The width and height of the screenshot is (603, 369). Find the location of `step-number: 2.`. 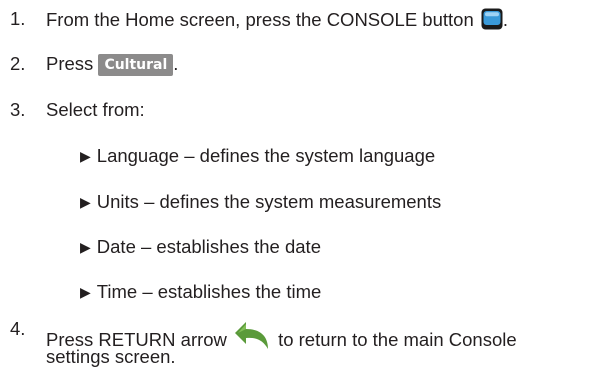

step-number: 2. is located at coordinates (18, 63).